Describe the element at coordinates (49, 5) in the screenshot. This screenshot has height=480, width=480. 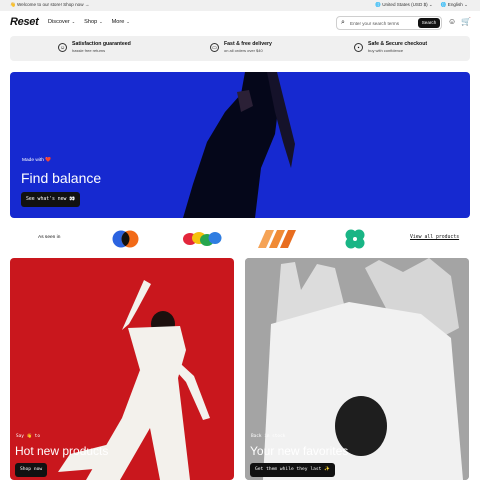
I see `announcement-message: 👋 Welcome to our store! Shop now →` at that location.